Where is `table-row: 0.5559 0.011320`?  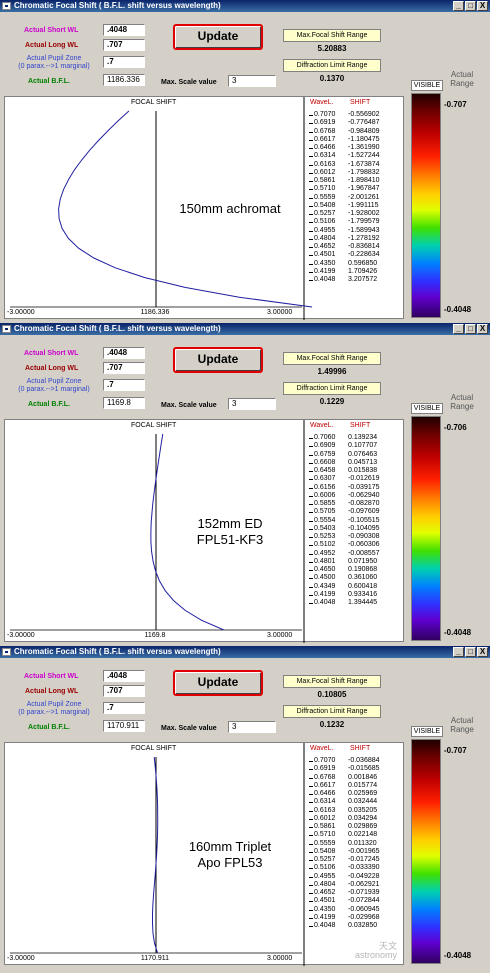 table-row: 0.5559 0.011320 is located at coordinates (348, 844).